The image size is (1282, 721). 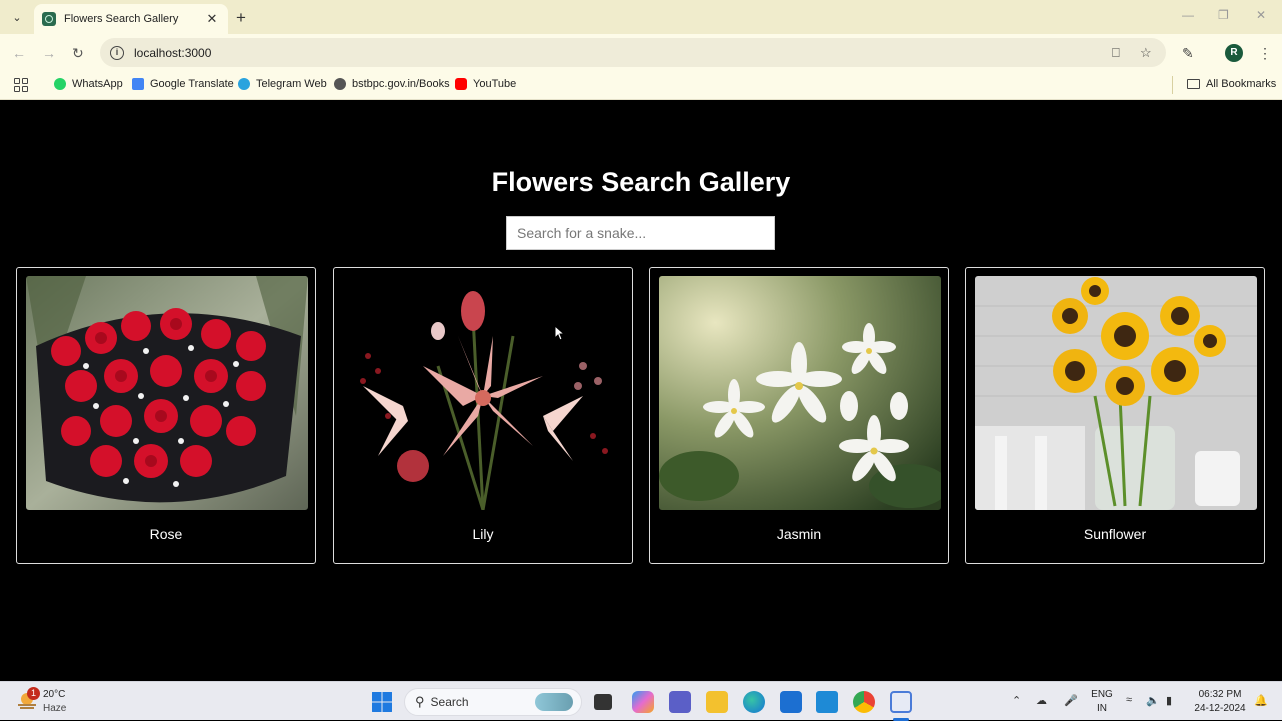 I want to click on onedrive-icon: ☁, so click(x=1041, y=700).